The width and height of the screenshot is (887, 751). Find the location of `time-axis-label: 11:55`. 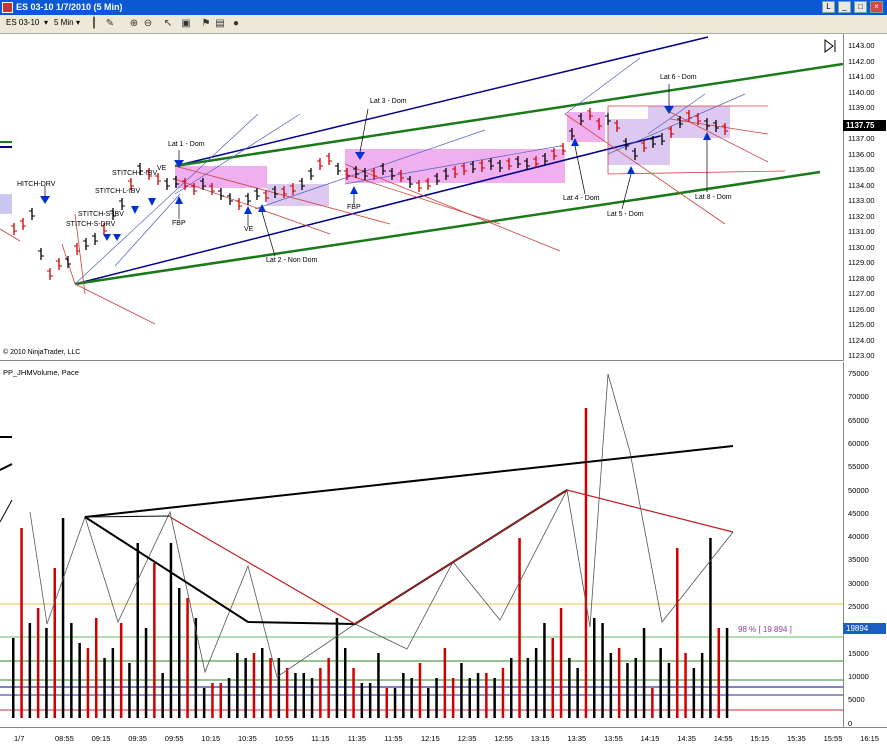

time-axis-label: 11:55 is located at coordinates (393, 738).